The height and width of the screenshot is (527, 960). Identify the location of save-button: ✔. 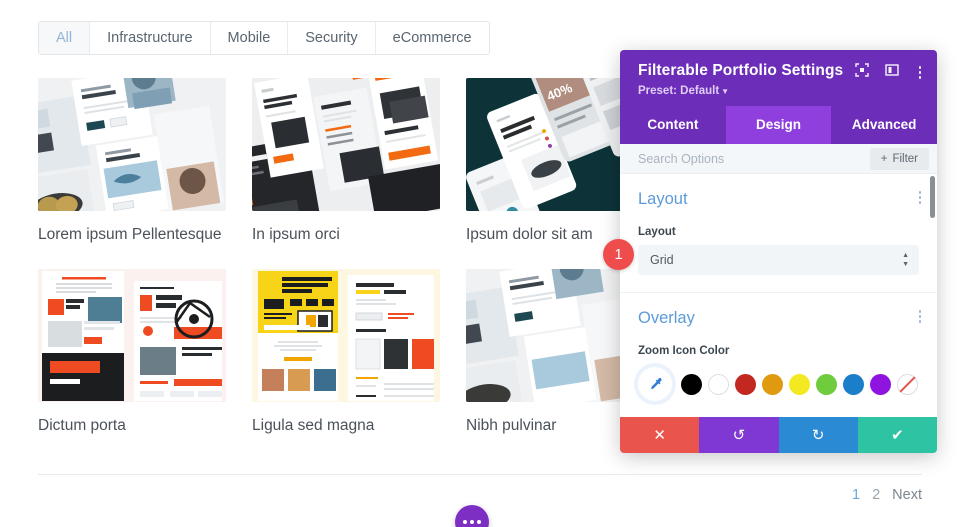
(897, 435).